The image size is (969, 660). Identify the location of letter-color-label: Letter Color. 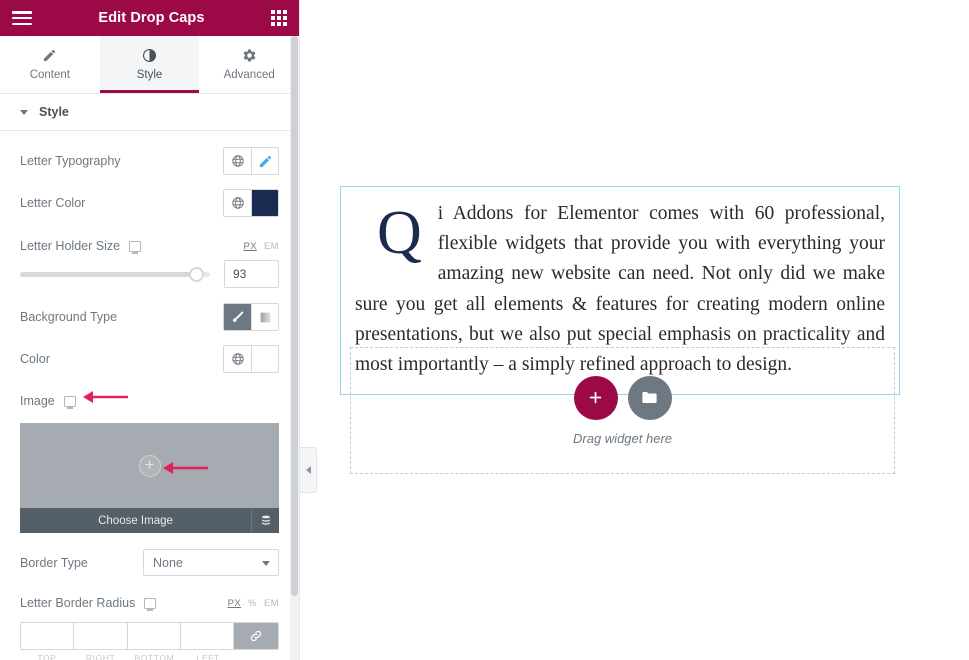
(53, 203).